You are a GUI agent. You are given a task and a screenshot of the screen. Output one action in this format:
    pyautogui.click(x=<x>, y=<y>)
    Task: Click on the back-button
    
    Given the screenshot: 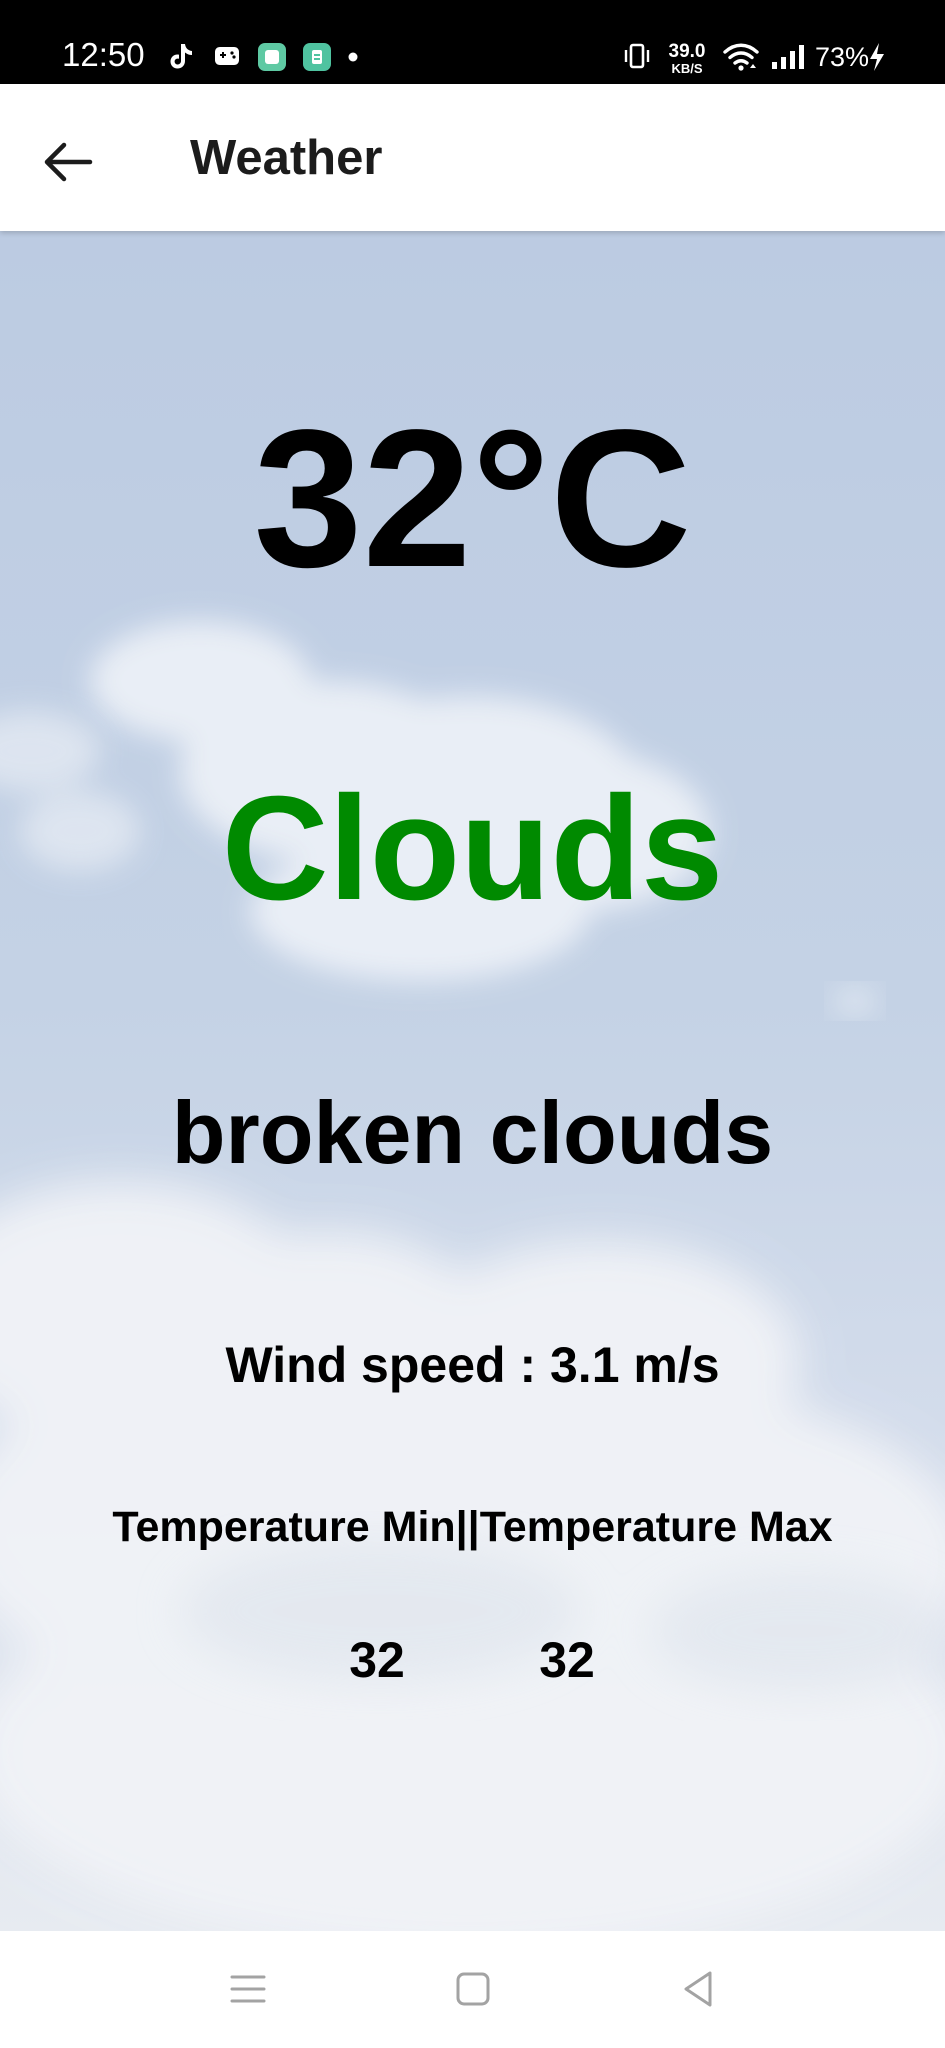 What is the action you would take?
    pyautogui.click(x=68, y=162)
    